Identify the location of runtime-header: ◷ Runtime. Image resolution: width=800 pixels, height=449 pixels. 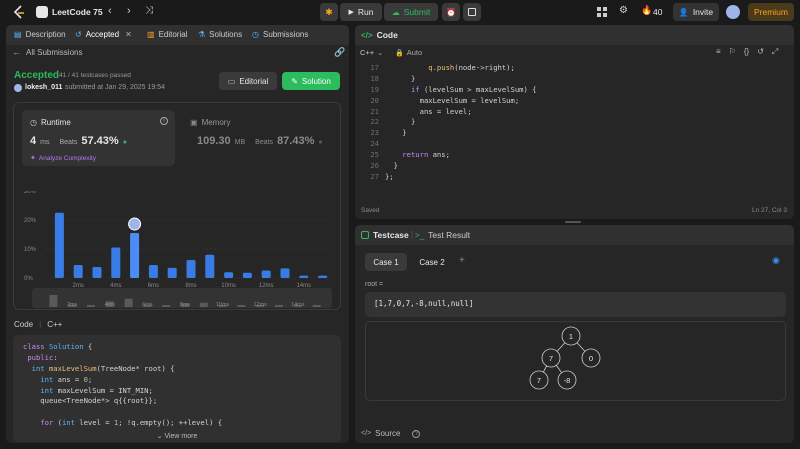
(50, 122).